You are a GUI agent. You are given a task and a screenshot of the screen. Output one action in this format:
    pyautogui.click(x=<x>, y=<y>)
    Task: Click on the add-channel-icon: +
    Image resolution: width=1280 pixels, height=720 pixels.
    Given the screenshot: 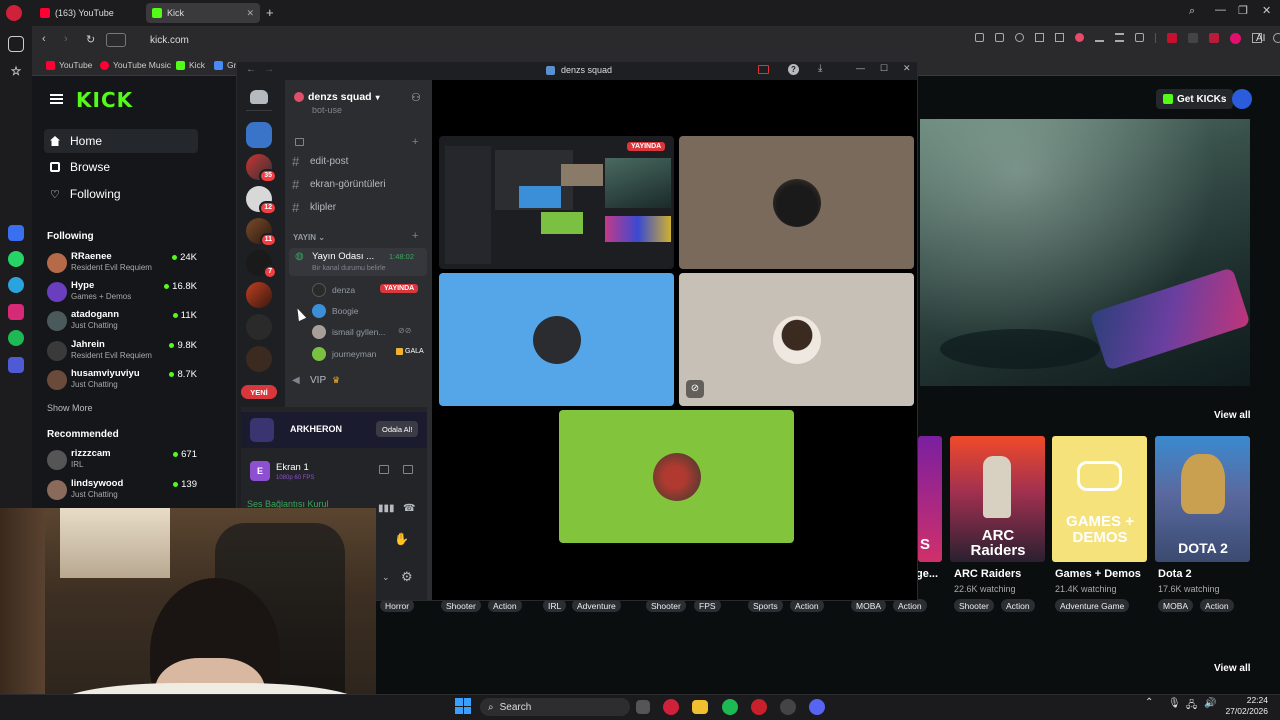 What is the action you would take?
    pyautogui.click(x=415, y=236)
    